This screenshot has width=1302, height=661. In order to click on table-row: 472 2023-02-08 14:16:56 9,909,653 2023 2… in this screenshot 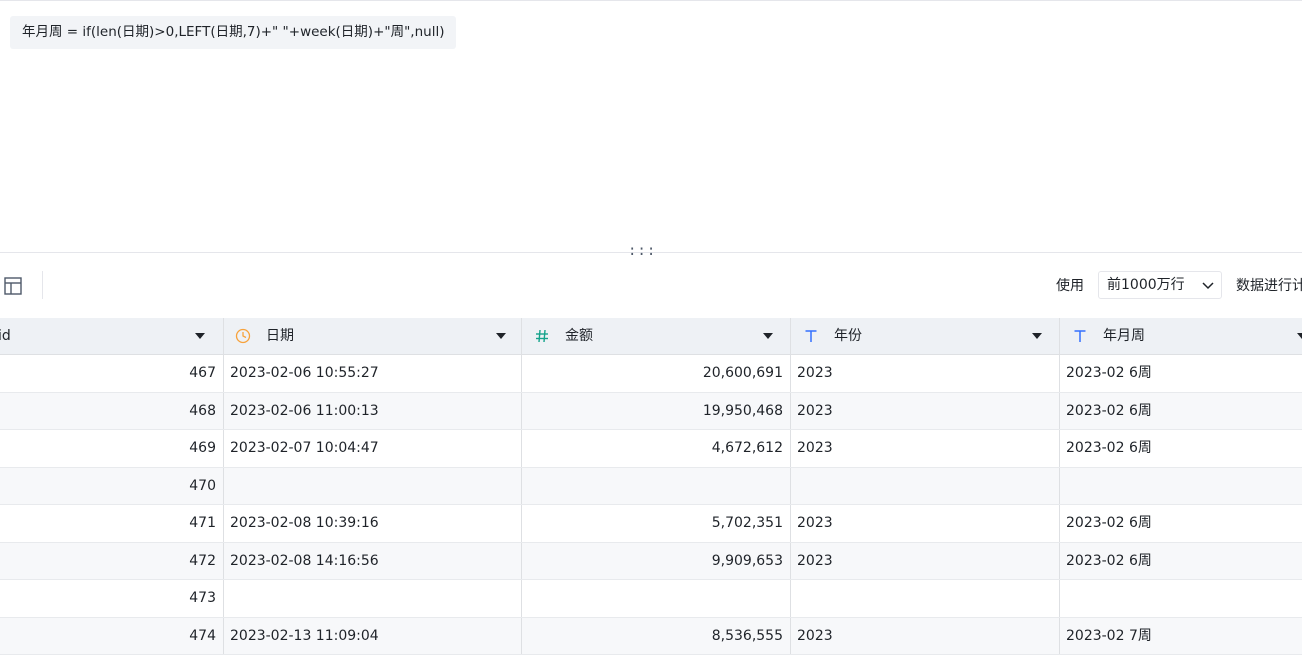, I will do `click(651, 561)`.